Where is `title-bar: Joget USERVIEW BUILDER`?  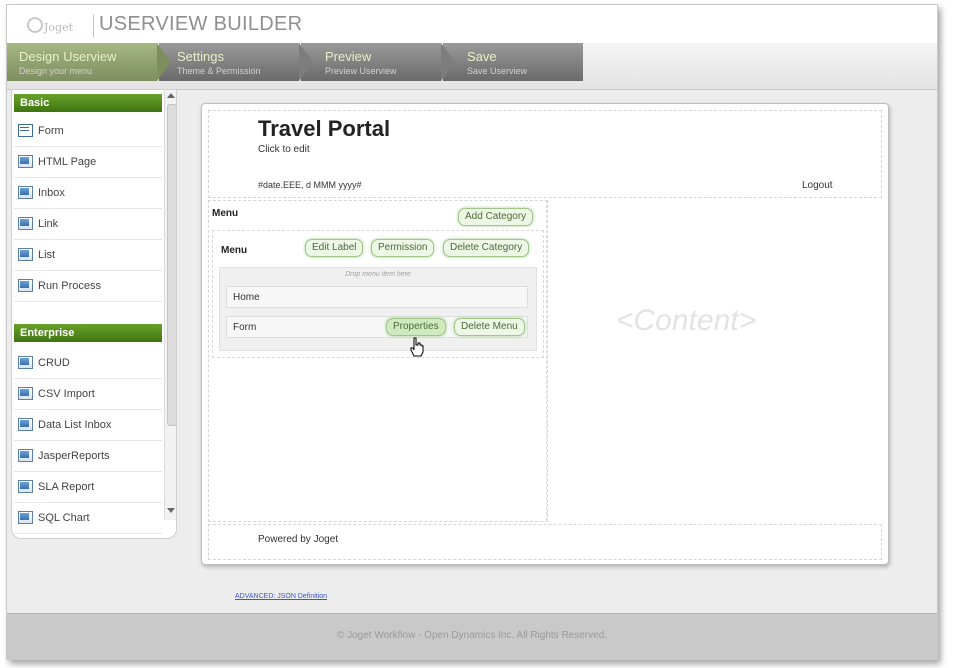
title-bar: Joget USERVIEW BUILDER is located at coordinates (472, 24).